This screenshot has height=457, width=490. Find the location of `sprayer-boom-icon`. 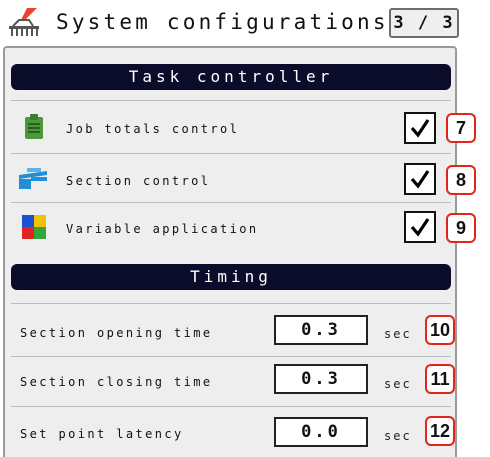

sprayer-boom-icon is located at coordinates (32, 178).